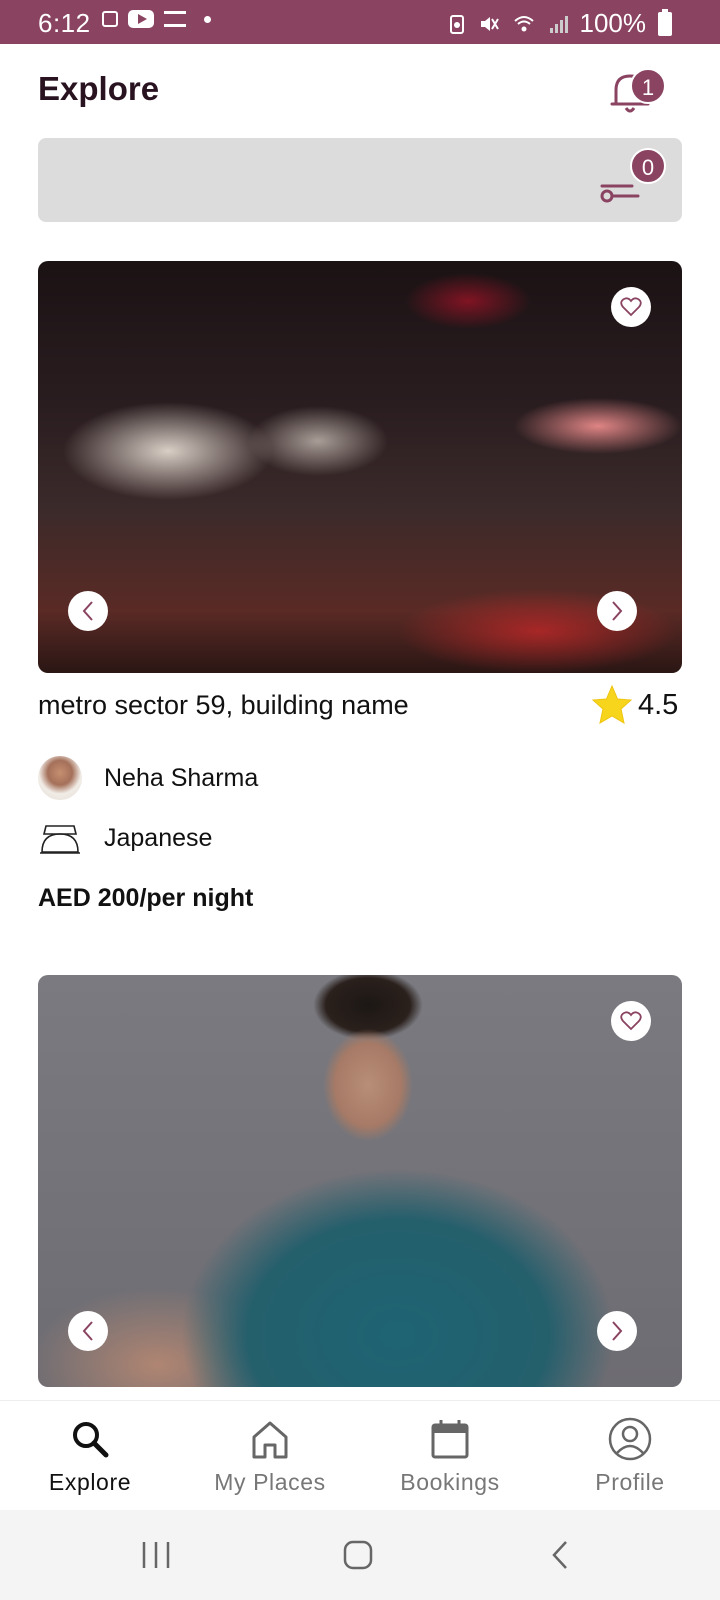 The image size is (720, 1600). Describe the element at coordinates (612, 704) in the screenshot. I see `star-icon` at that location.